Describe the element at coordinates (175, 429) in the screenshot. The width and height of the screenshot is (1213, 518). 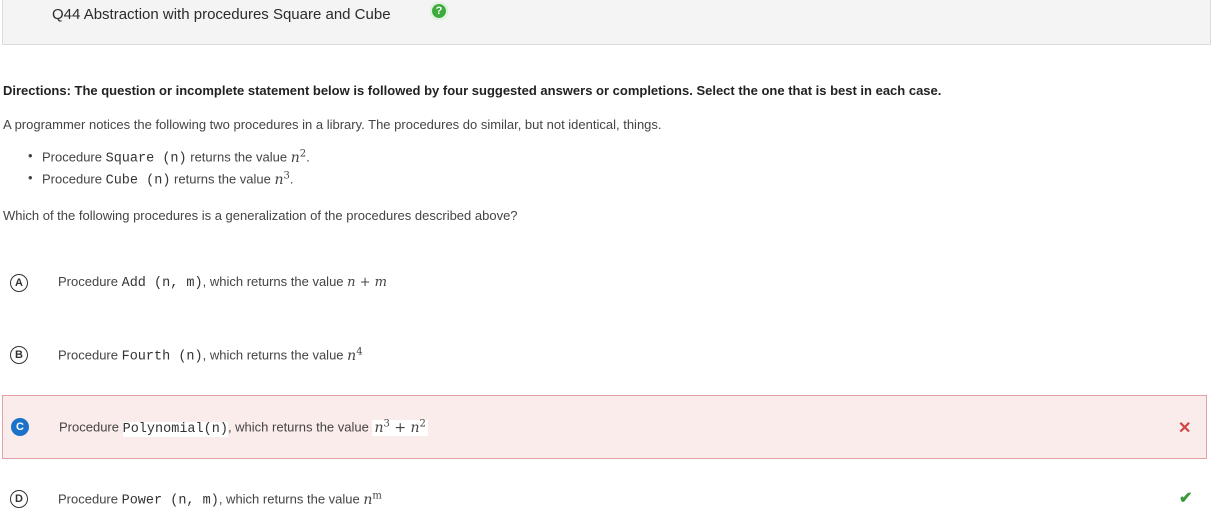
I see `code-snippet: Polynomial(n)` at that location.